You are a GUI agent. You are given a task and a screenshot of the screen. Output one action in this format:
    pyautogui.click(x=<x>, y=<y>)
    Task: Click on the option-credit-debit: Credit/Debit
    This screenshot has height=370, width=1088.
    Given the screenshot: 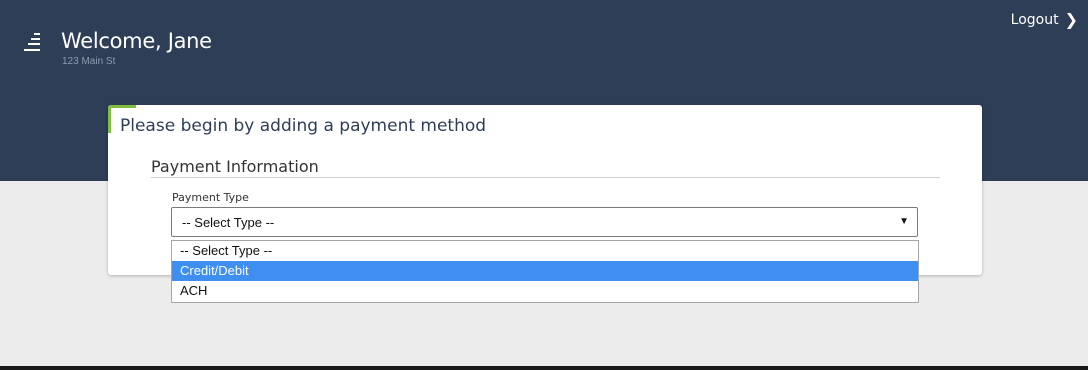 What is the action you would take?
    pyautogui.click(x=545, y=271)
    